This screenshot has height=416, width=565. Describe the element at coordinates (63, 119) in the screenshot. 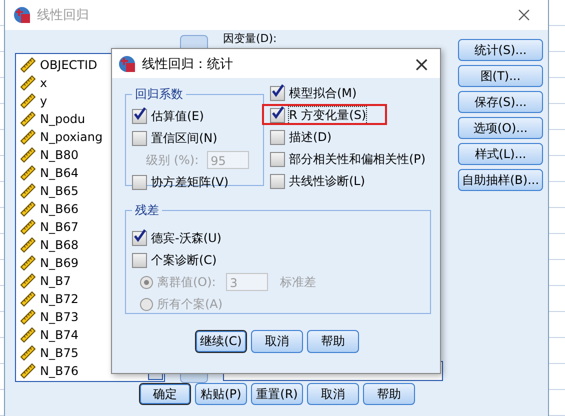

I see `variable-name: N_podu` at that location.